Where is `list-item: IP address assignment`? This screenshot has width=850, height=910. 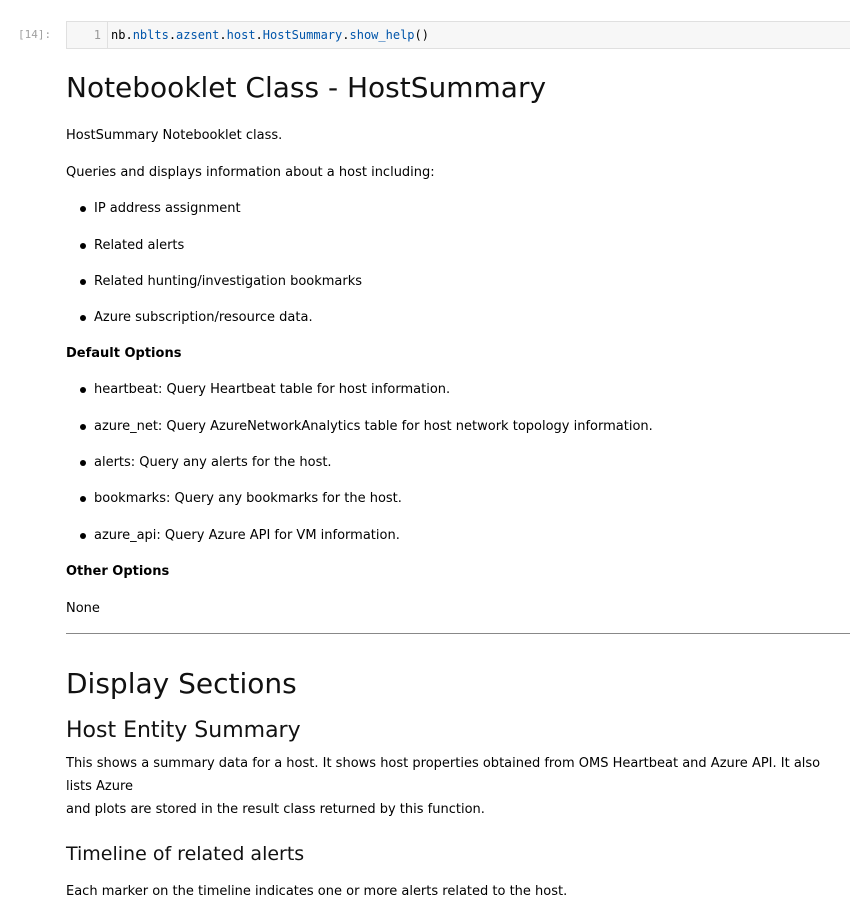 list-item: IP address assignment is located at coordinates (458, 209).